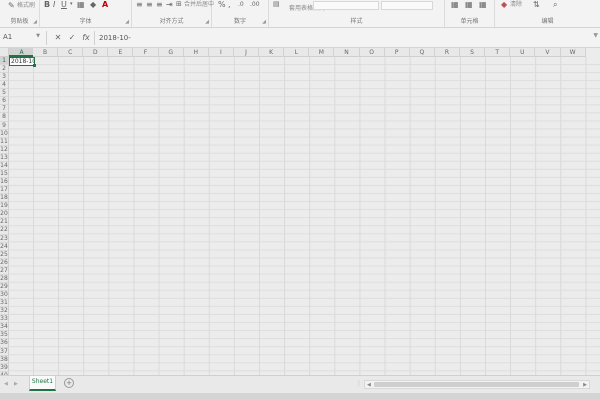  What do you see at coordinates (264, 22) in the screenshot?
I see `number-expand-icon: ◢` at bounding box center [264, 22].